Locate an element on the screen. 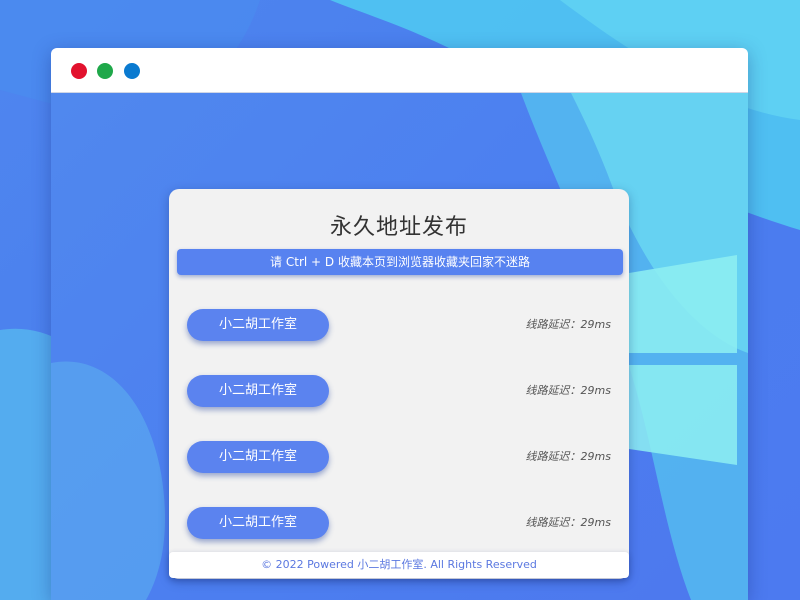 Image resolution: width=800 pixels, height=600 pixels. page-title: 永久地址发布 is located at coordinates (398, 227).